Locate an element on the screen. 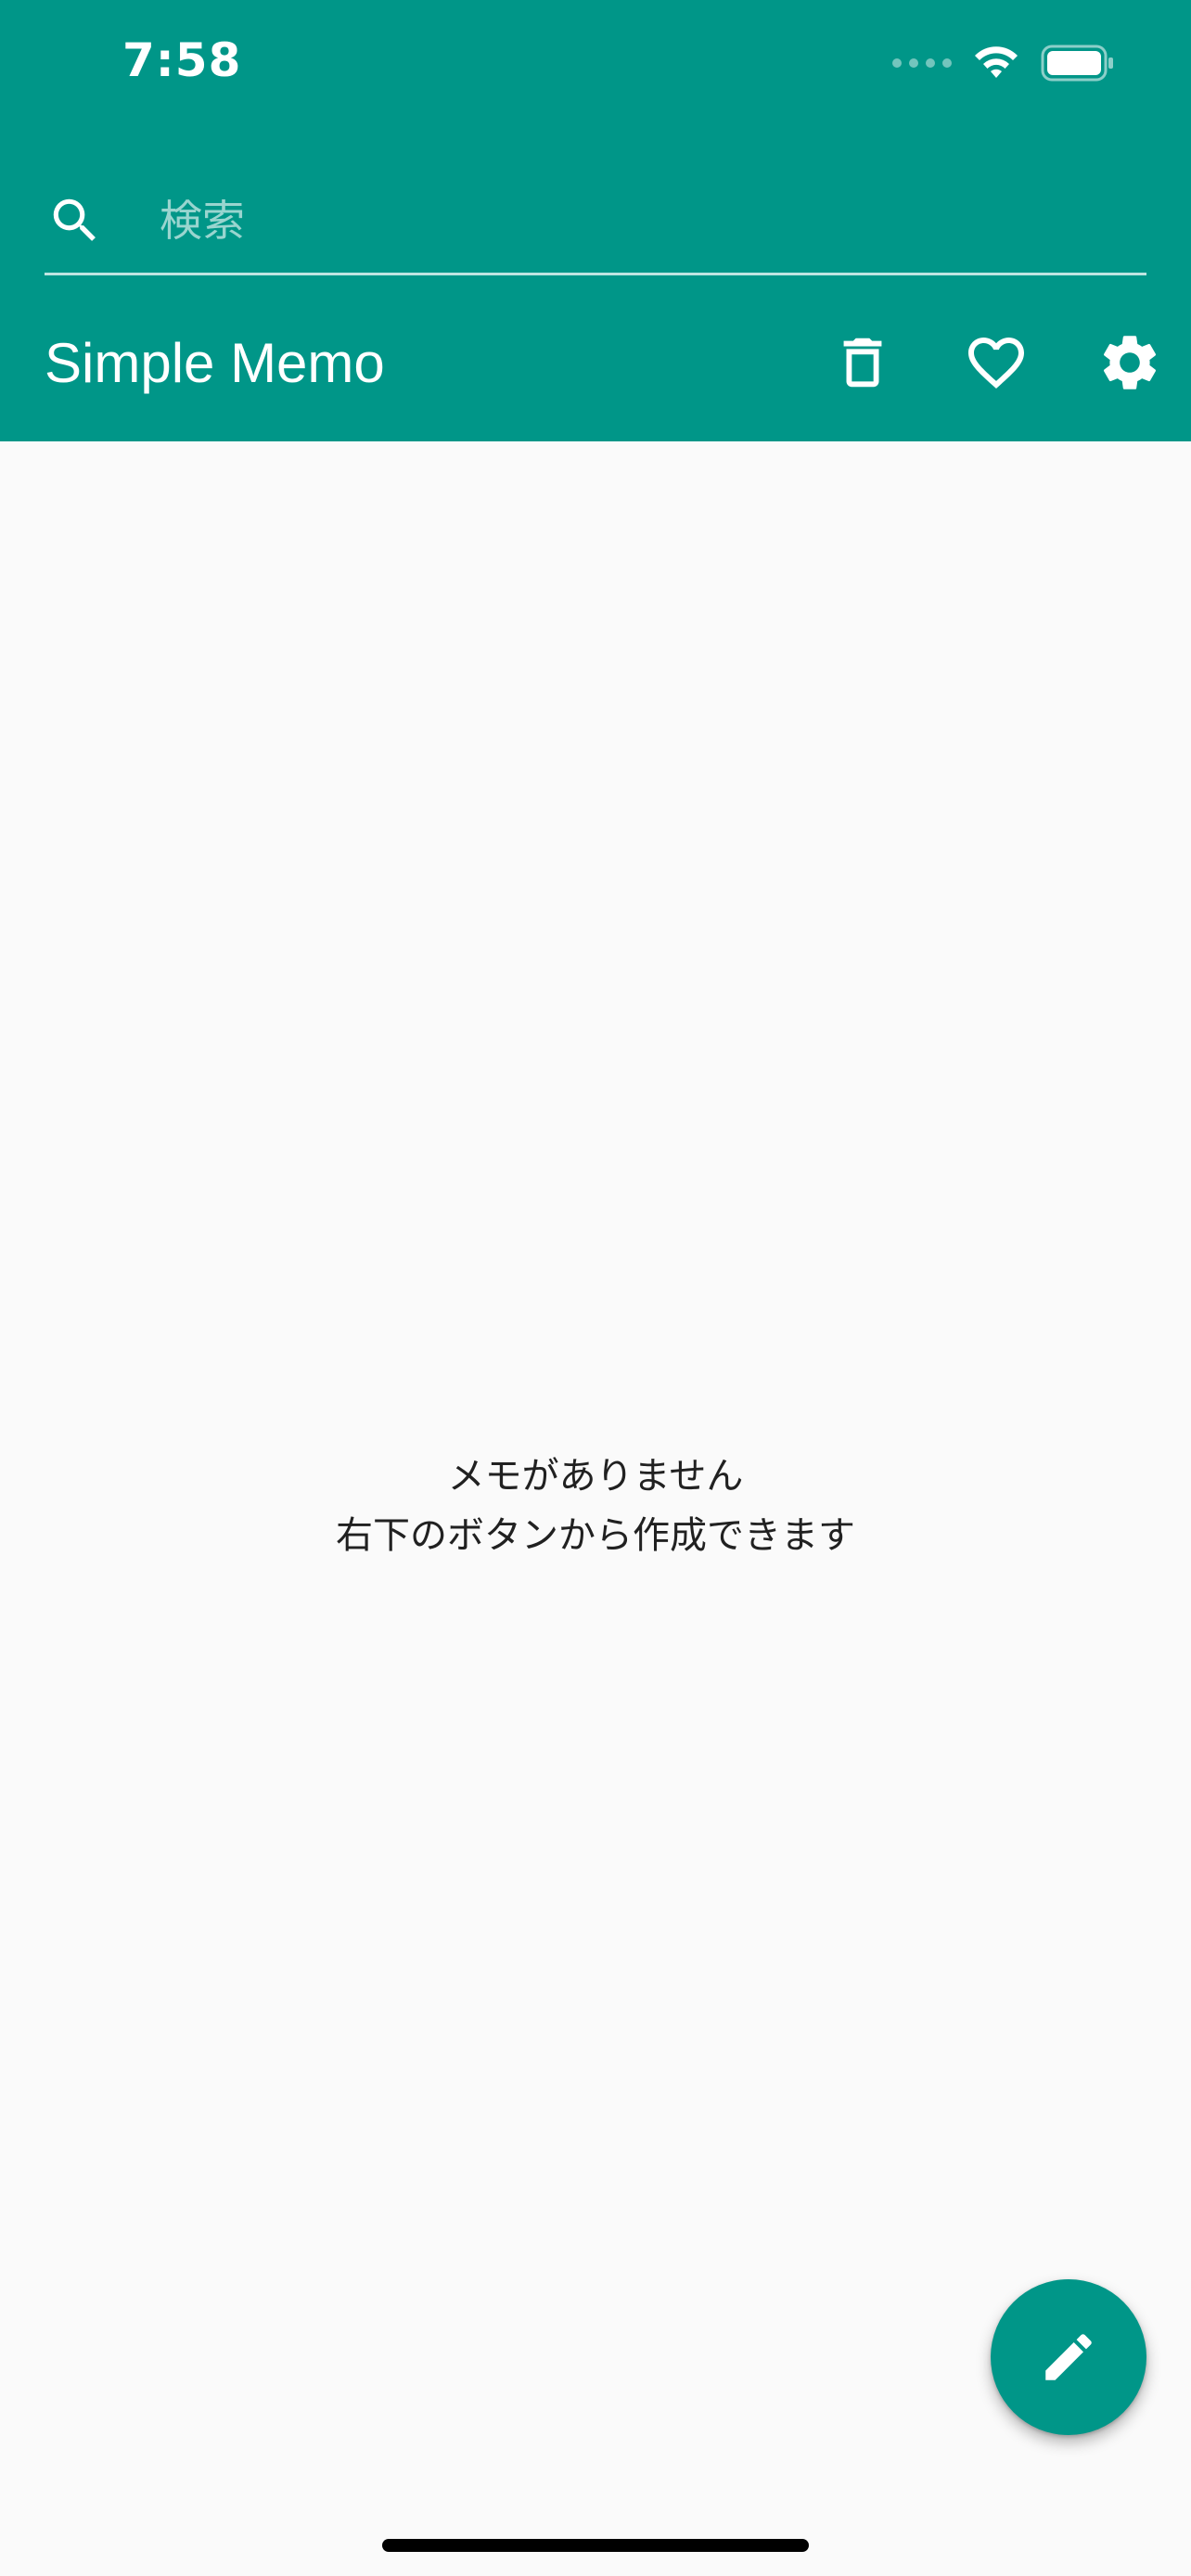  status-time: 7:58 is located at coordinates (182, 60).